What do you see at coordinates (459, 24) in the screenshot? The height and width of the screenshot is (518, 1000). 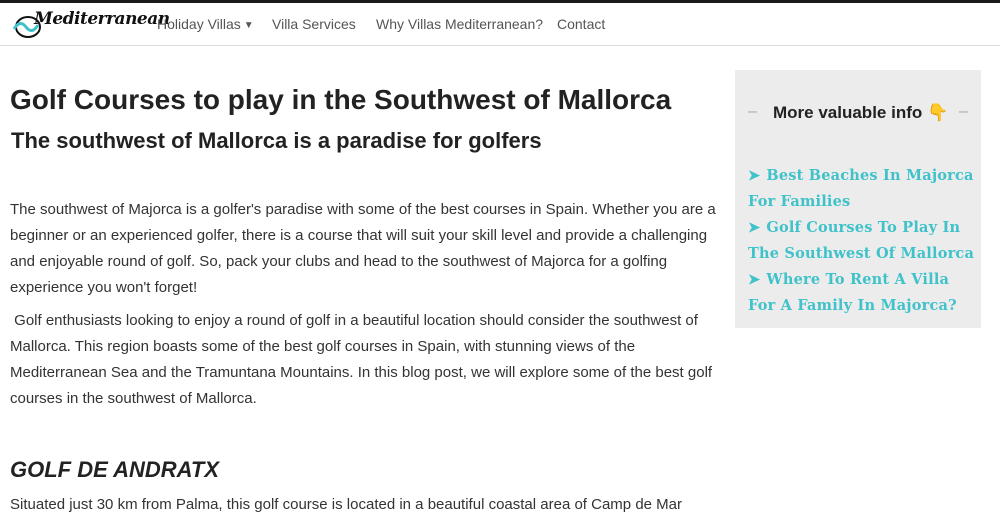 I see `nav-why-villas: Why Villas Mediterranean?` at bounding box center [459, 24].